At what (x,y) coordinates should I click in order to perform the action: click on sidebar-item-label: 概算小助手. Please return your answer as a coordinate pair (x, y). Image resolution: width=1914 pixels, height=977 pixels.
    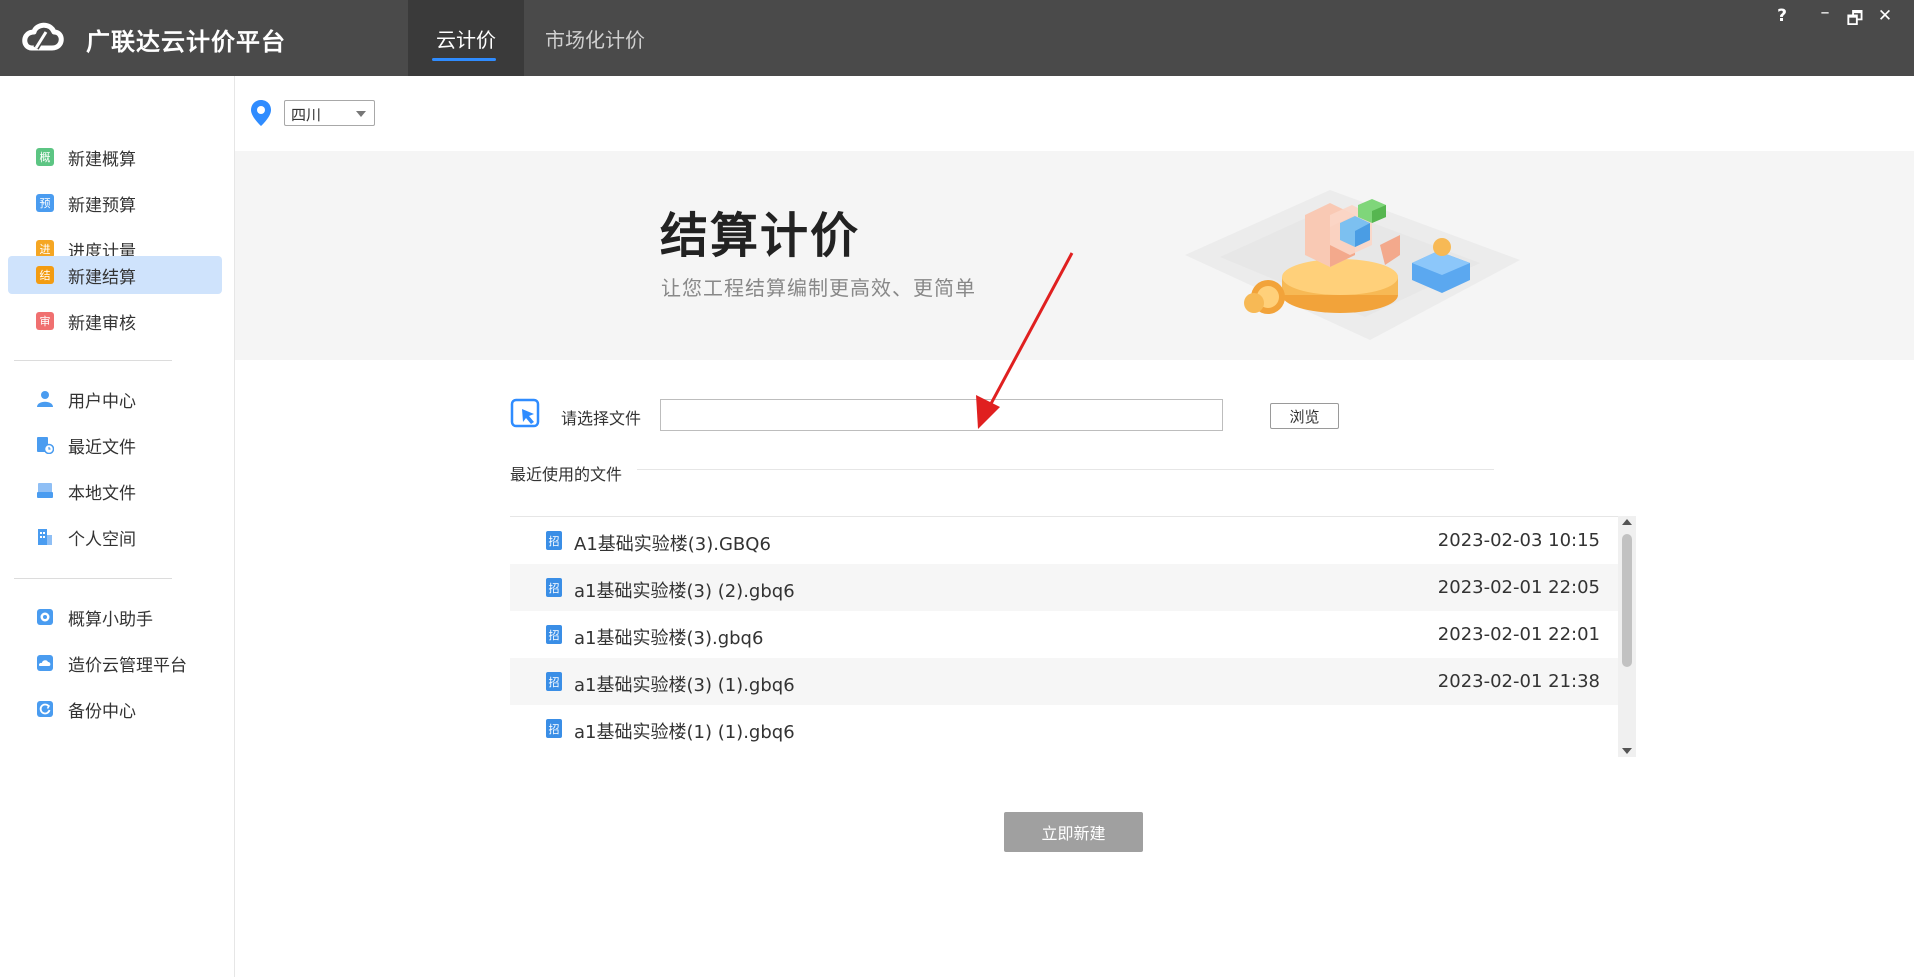
    Looking at the image, I should click on (110, 619).